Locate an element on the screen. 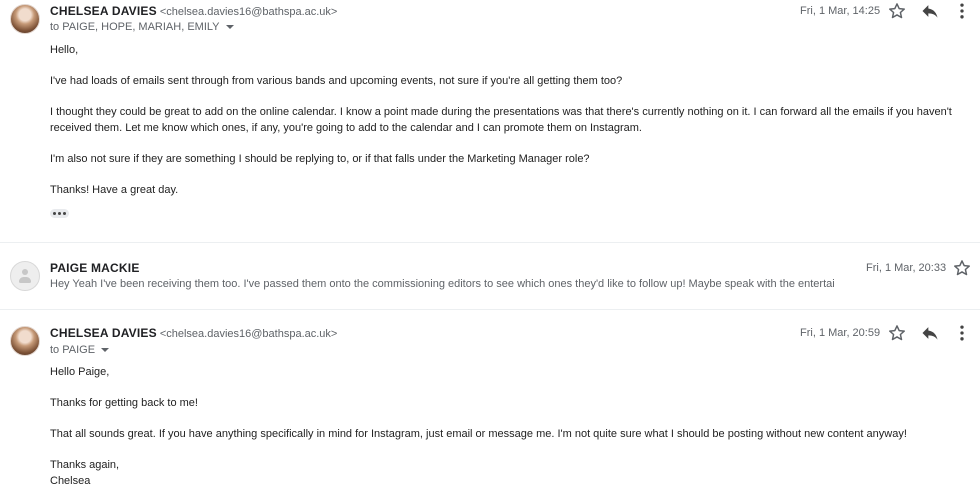  recipients-label: to PAIGE is located at coordinates (73, 350).